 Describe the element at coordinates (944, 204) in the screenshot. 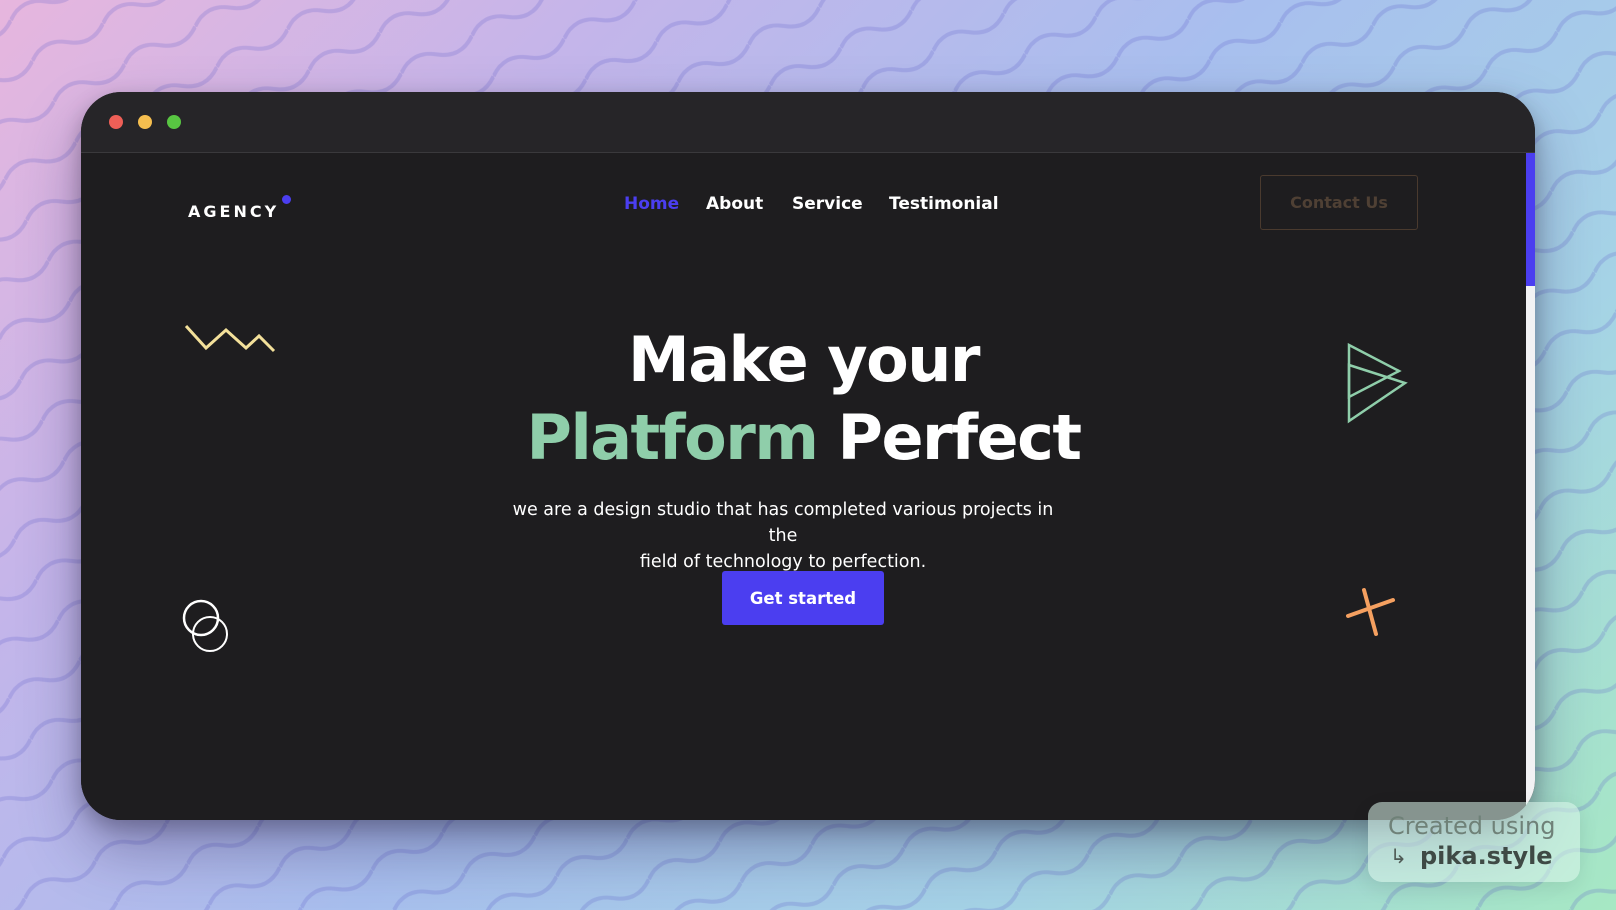

I see `nav-testimonial: Testimonial` at that location.